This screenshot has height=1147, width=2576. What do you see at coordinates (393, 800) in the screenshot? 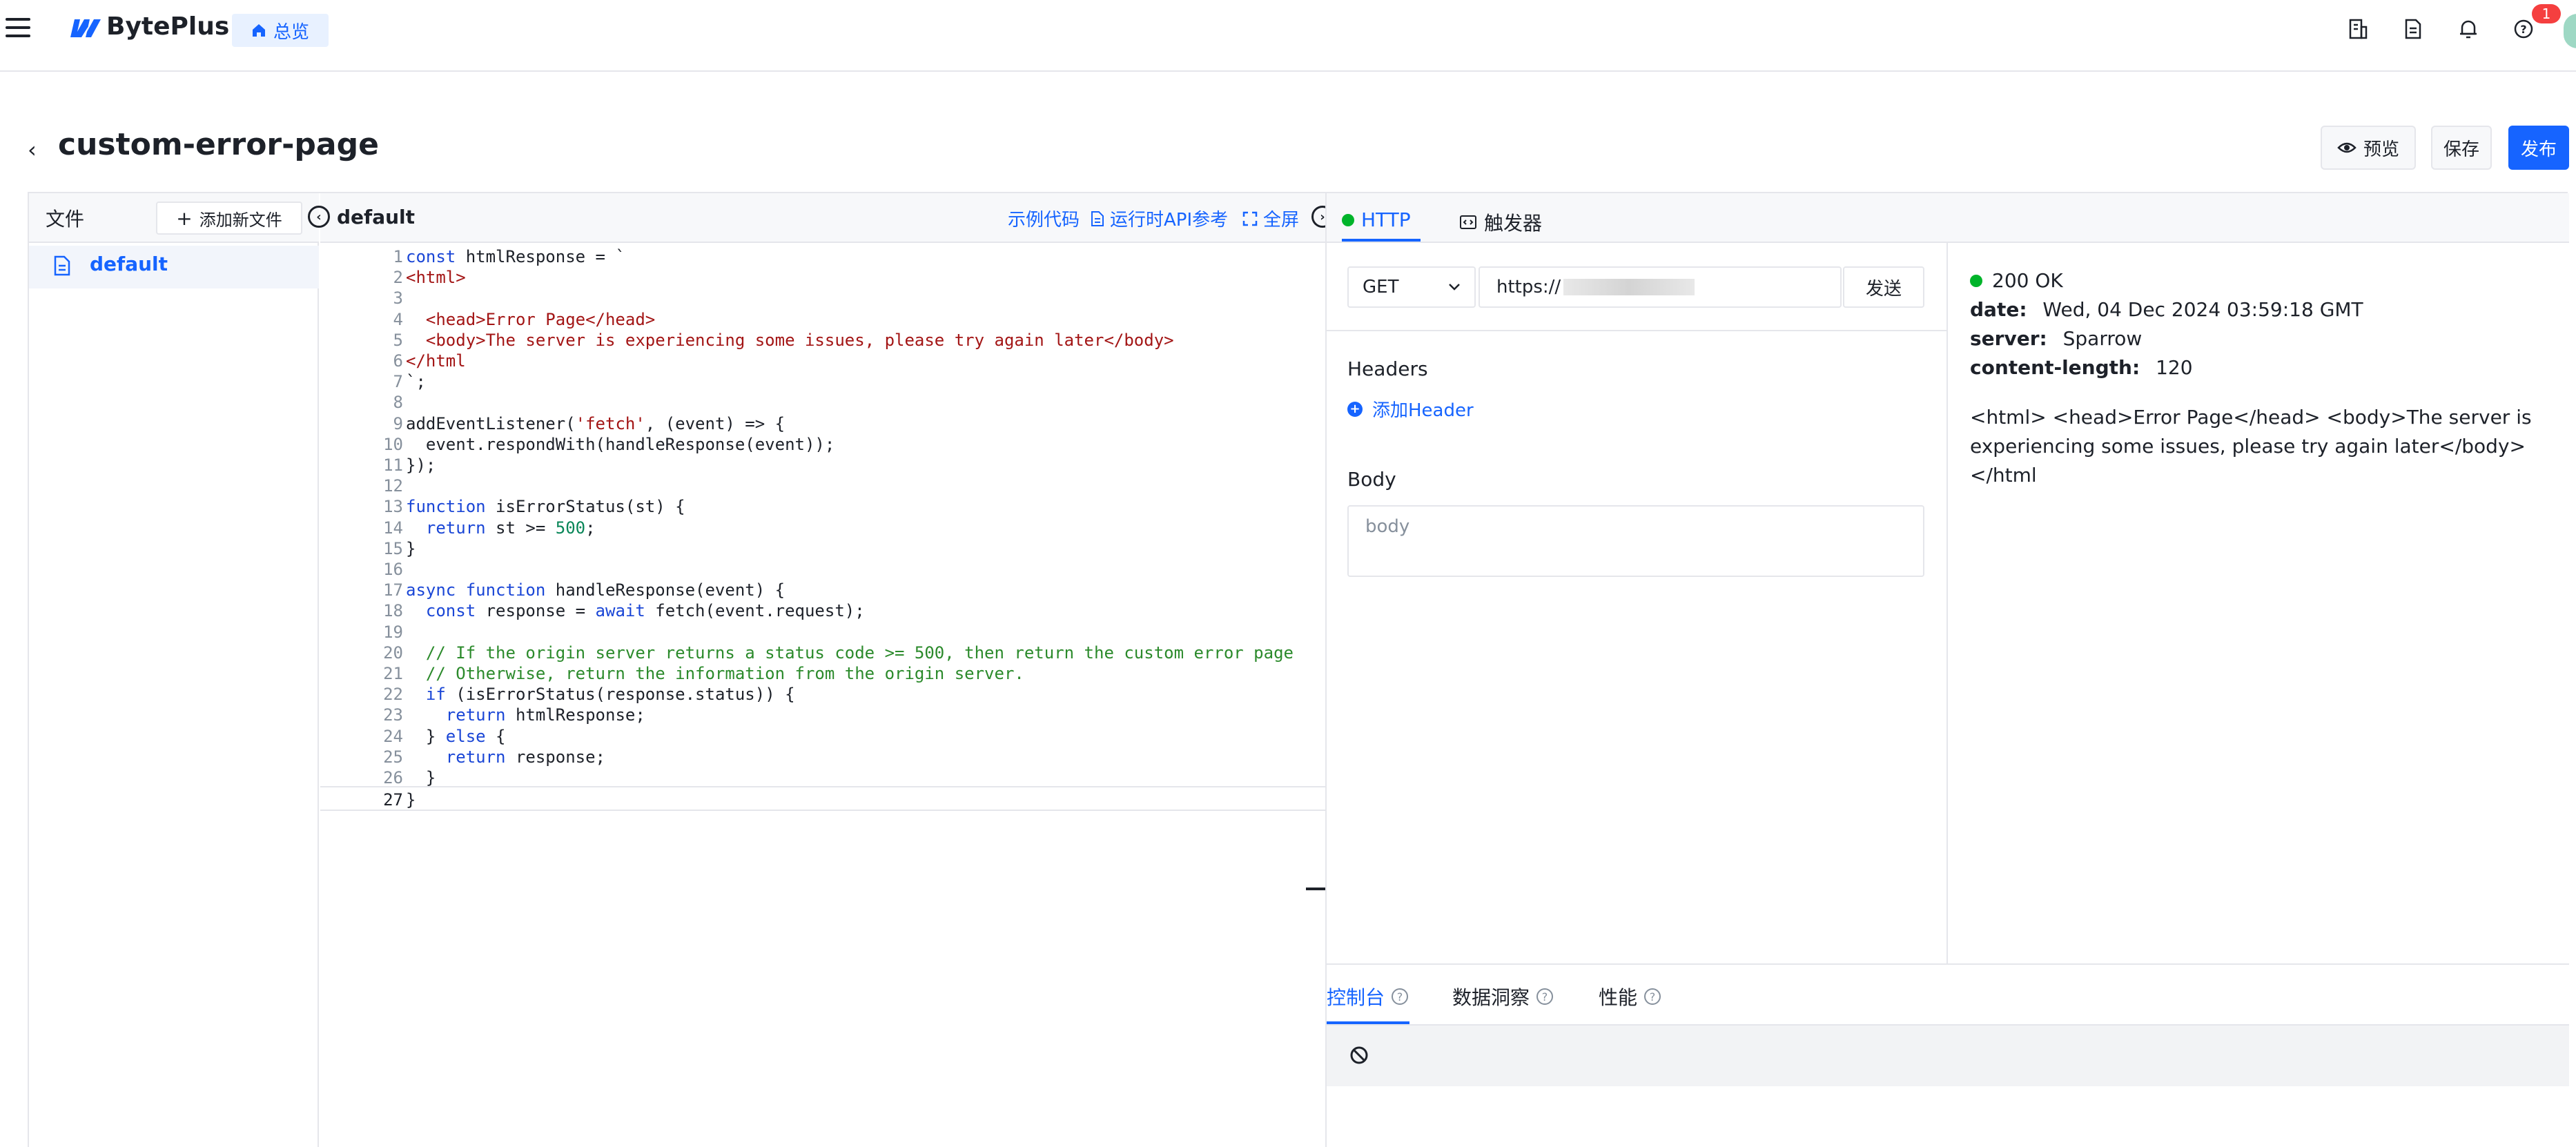
I see `line-number: 27` at bounding box center [393, 800].